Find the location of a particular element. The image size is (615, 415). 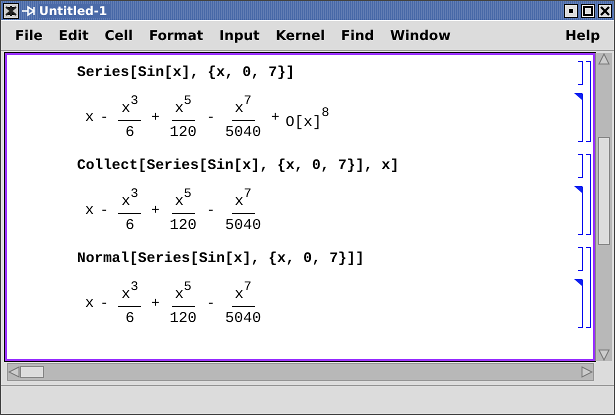

close-button is located at coordinates (605, 11).